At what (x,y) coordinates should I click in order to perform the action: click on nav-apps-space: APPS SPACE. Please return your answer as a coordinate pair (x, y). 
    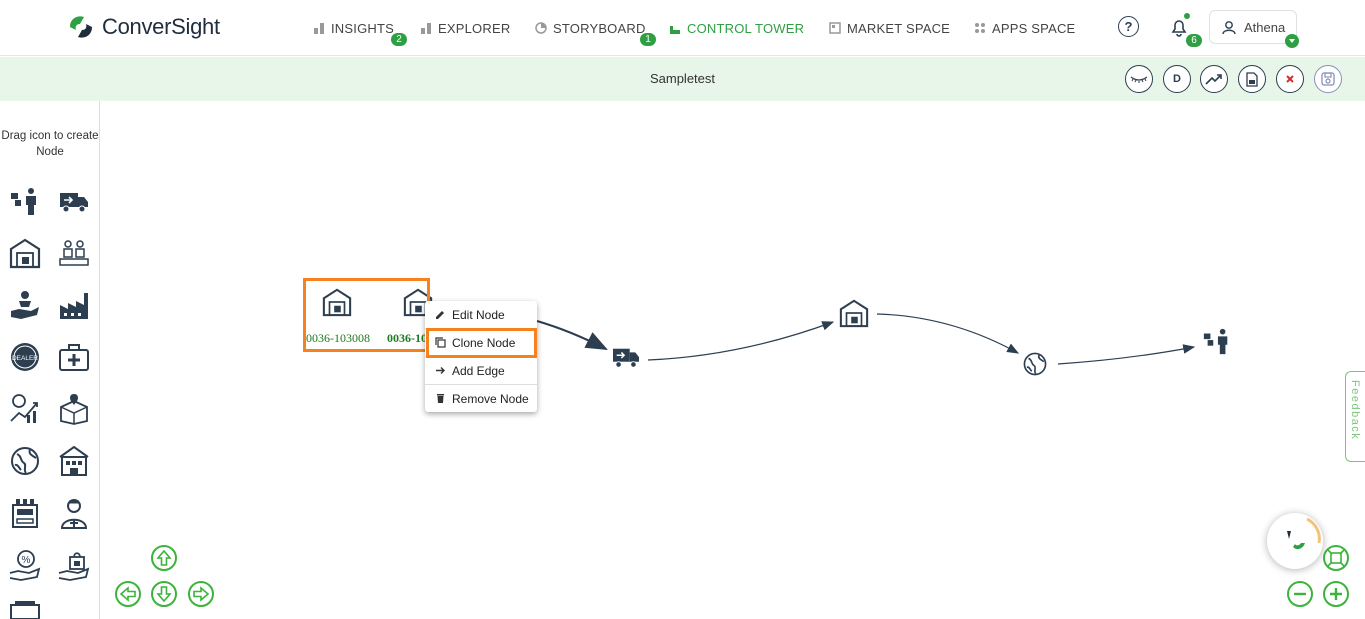
    Looking at the image, I should click on (1024, 28).